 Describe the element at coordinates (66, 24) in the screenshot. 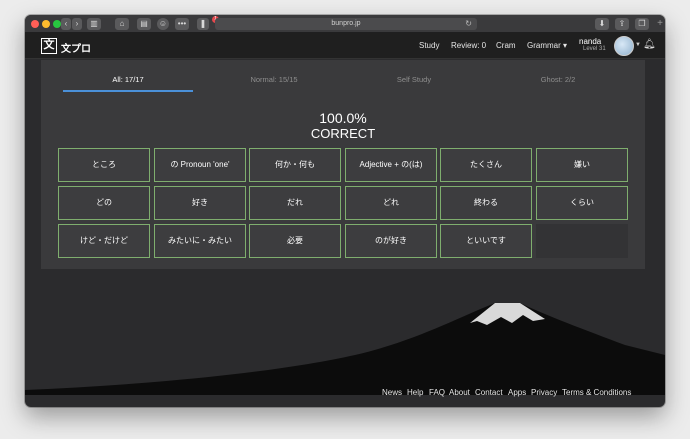

I see `back-icon: ‹` at that location.